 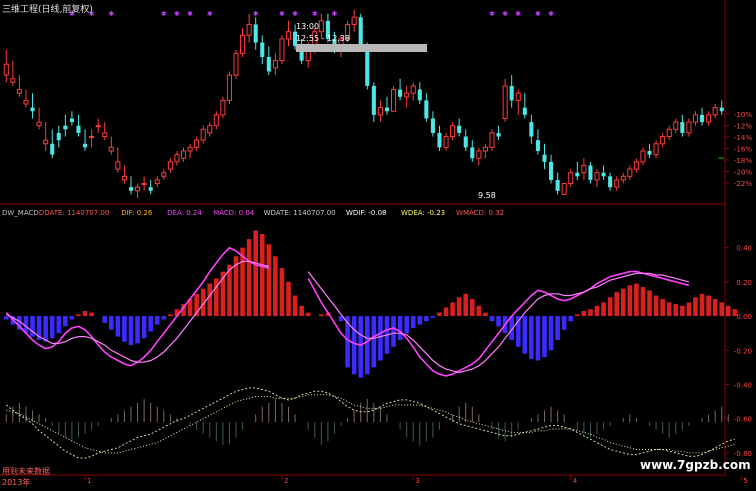 What do you see at coordinates (137, 213) in the screenshot?
I see `legend-item: DIF: 0.26` at bounding box center [137, 213].